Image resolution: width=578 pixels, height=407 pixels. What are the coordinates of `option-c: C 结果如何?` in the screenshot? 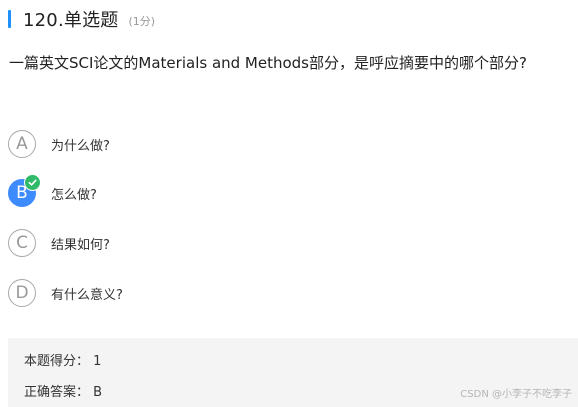 It's located at (59, 243).